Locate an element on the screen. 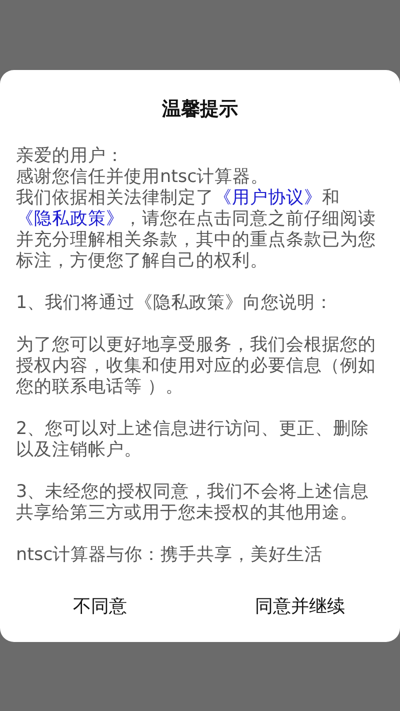  accept-button: 同意并继续 is located at coordinates (300, 606).